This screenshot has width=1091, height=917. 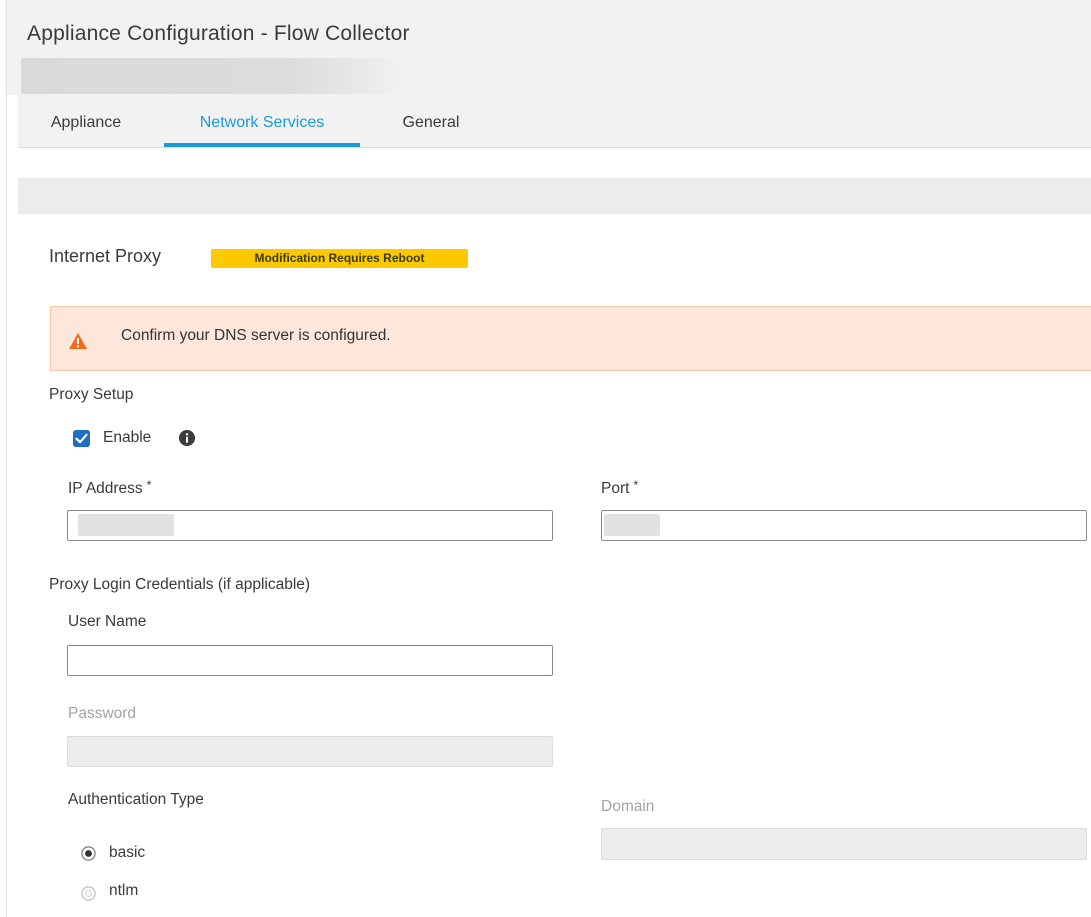 I want to click on tab-appliance: Appliance, so click(x=86, y=121).